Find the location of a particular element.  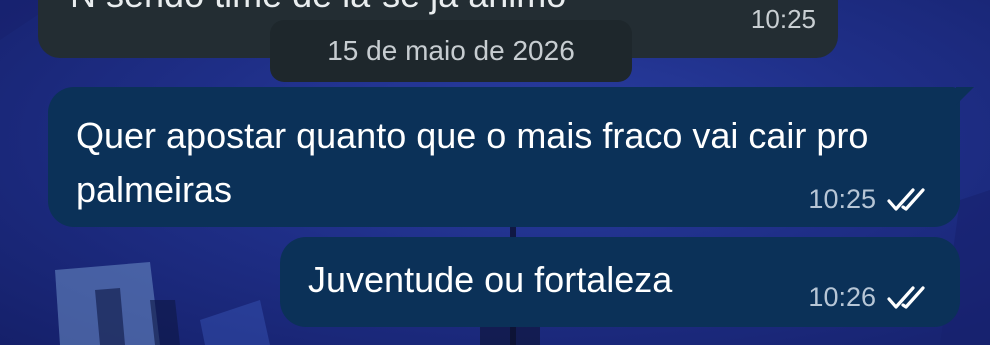

message-text: N sendo time de lá-se já ânimo is located at coordinates (318, 8).